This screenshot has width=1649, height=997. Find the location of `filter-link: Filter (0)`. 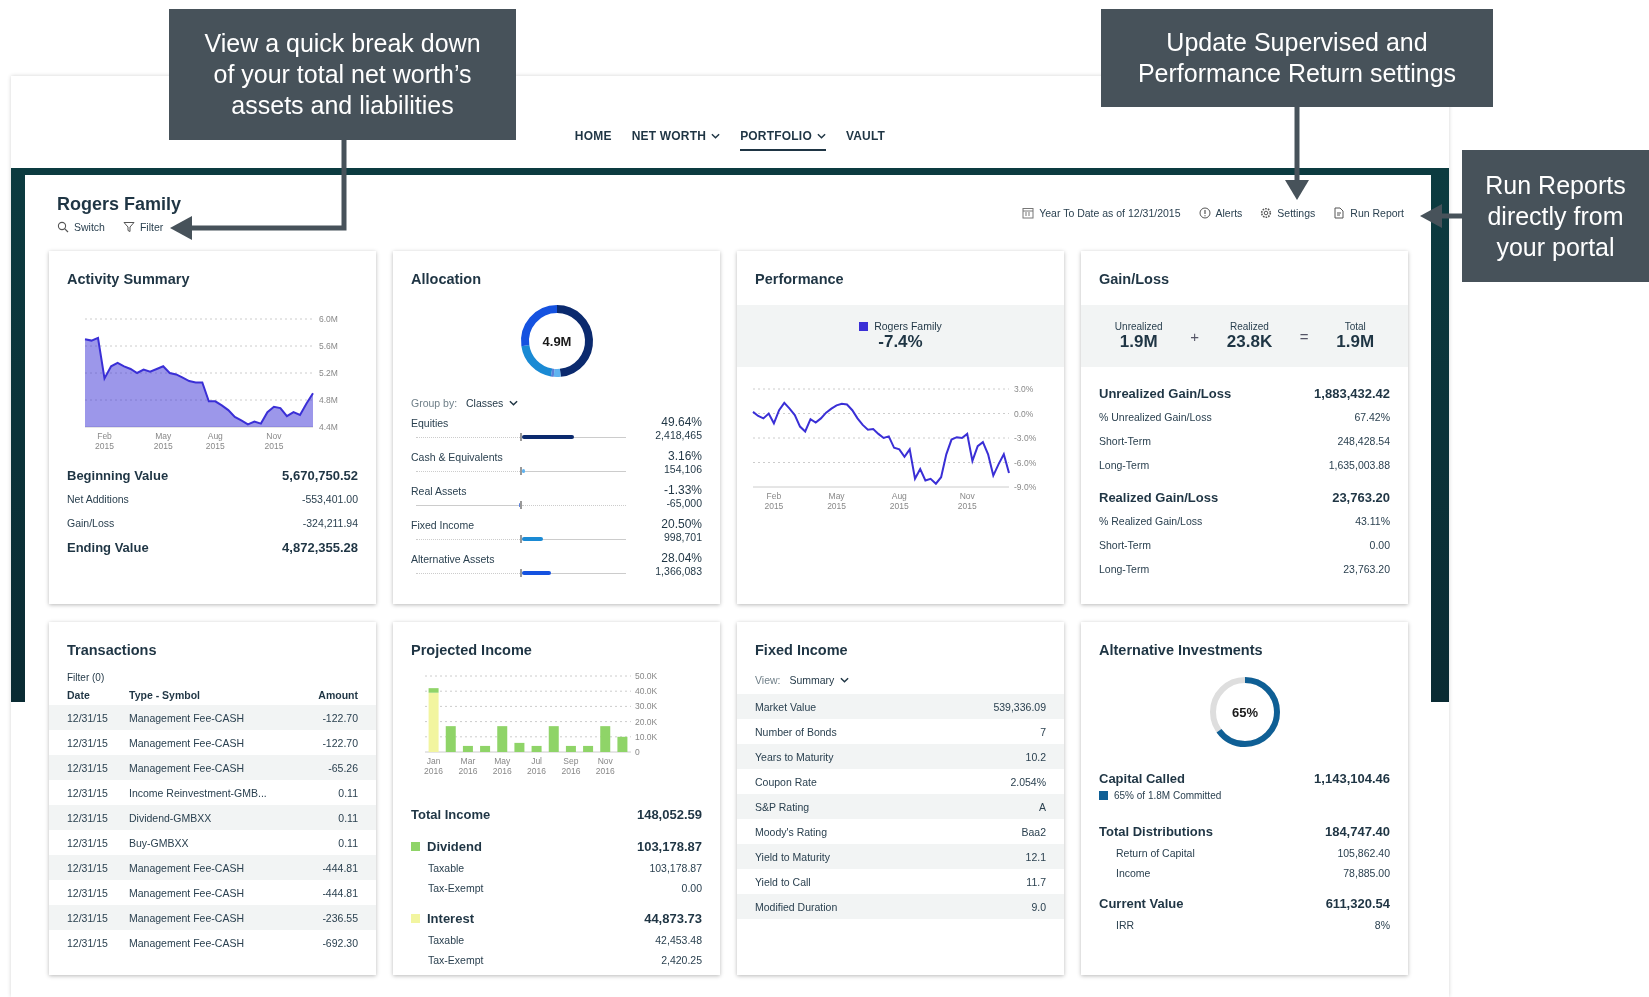

filter-link: Filter (0) is located at coordinates (212, 677).